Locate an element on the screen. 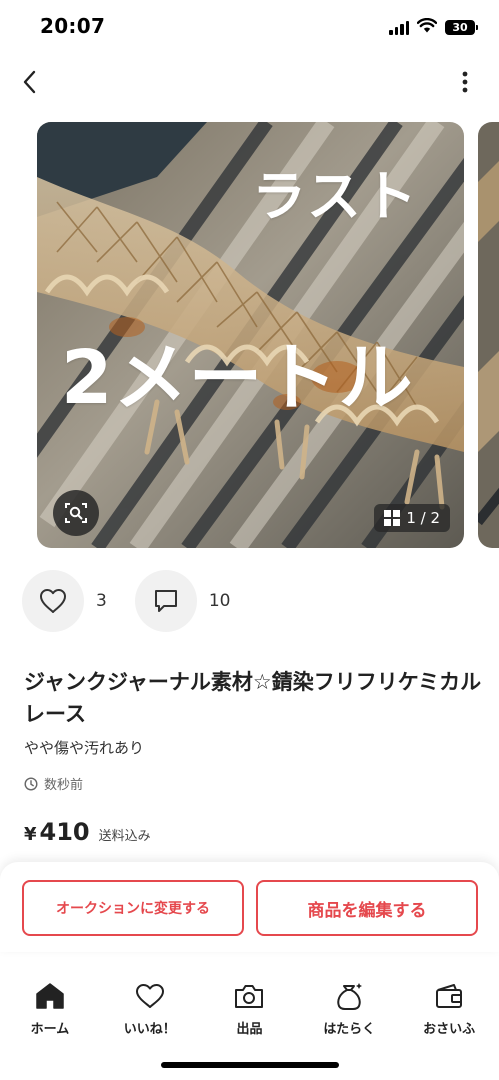 This screenshot has width=499, height=1080. item-condition: やや傷や汚れあり is located at coordinates (84, 748).